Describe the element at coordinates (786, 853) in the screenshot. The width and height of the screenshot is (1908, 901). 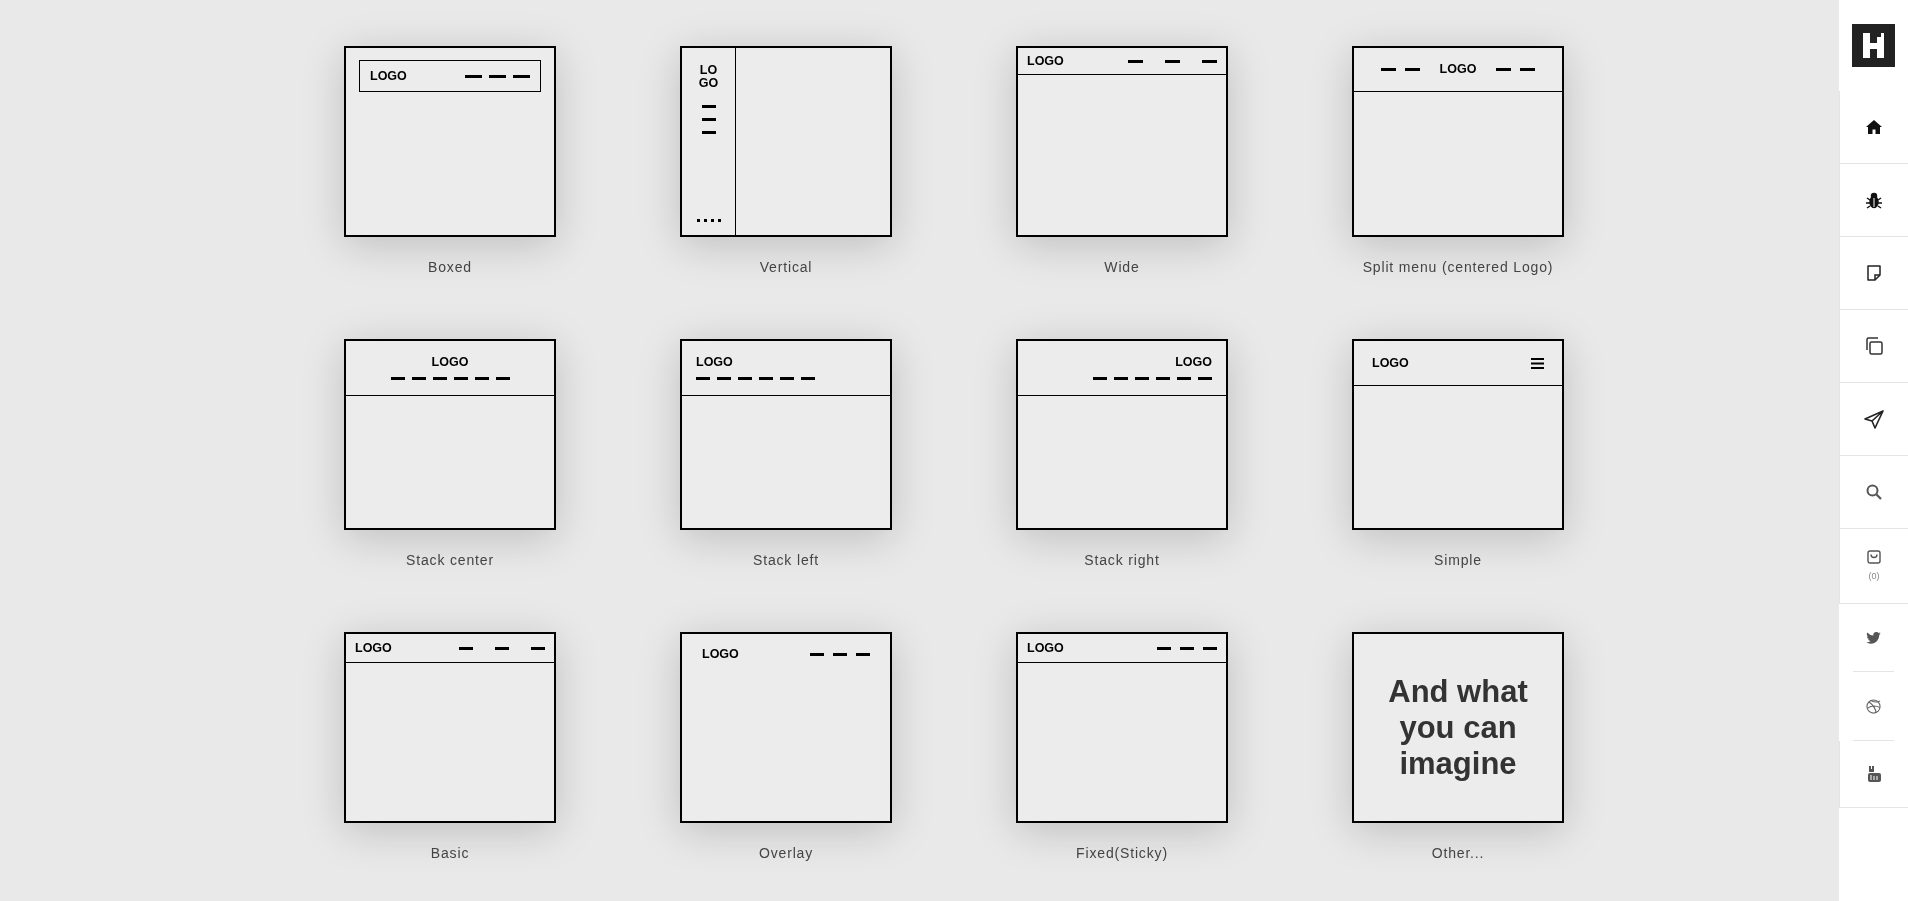
I see `layout-label: Overlay` at that location.